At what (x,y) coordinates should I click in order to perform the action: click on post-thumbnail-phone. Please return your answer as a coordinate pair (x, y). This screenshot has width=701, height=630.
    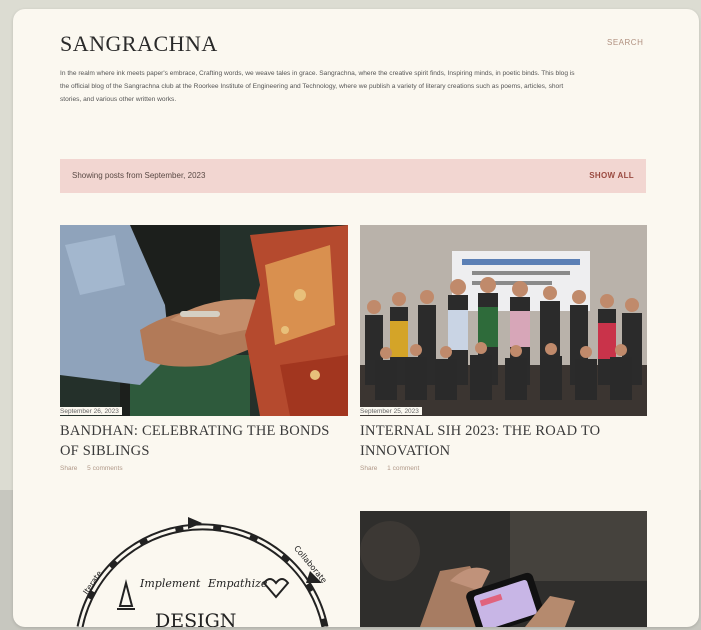
    Looking at the image, I should click on (503, 569).